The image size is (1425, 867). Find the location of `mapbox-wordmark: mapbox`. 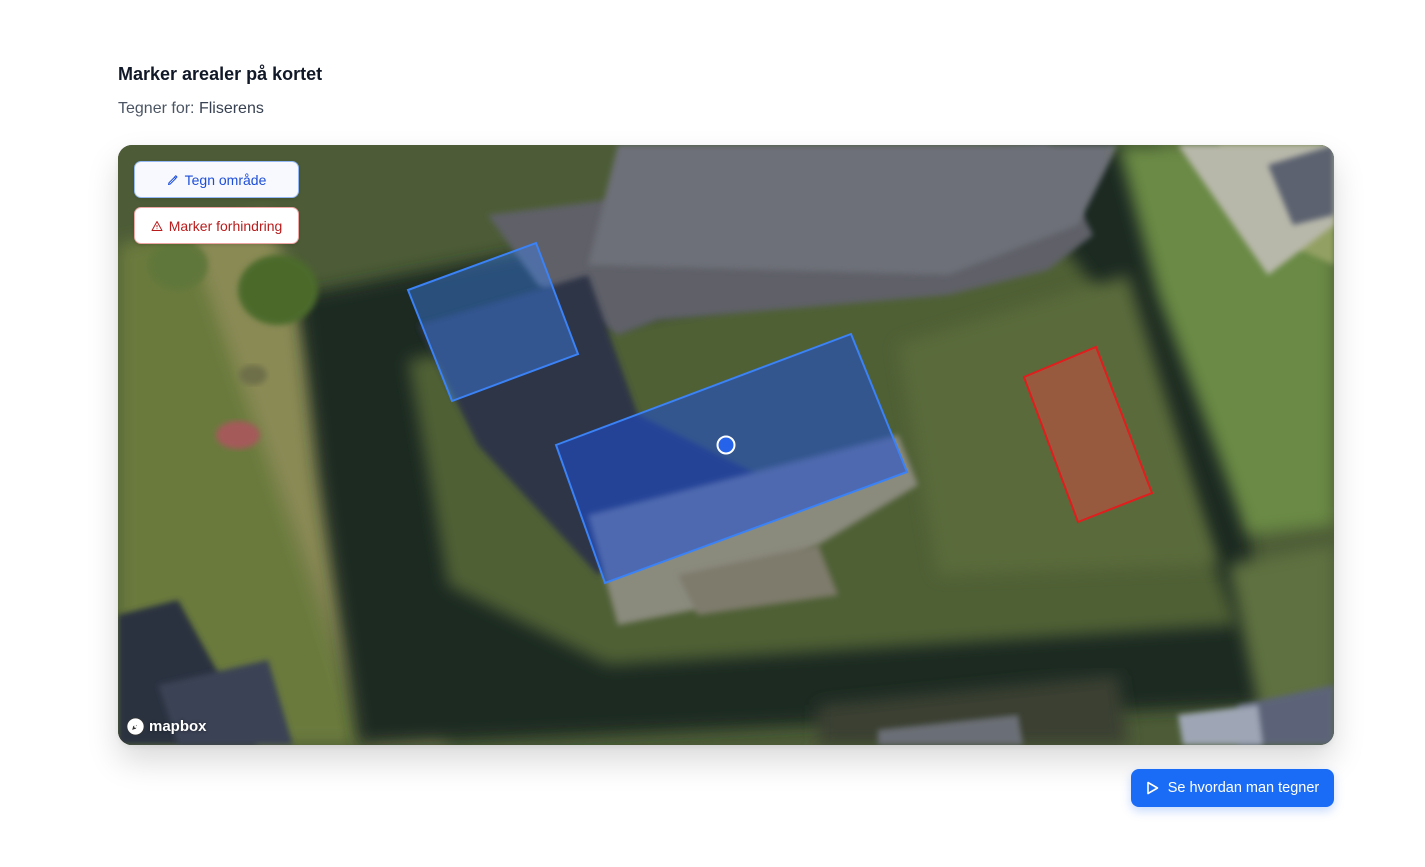

mapbox-wordmark: mapbox is located at coordinates (178, 726).